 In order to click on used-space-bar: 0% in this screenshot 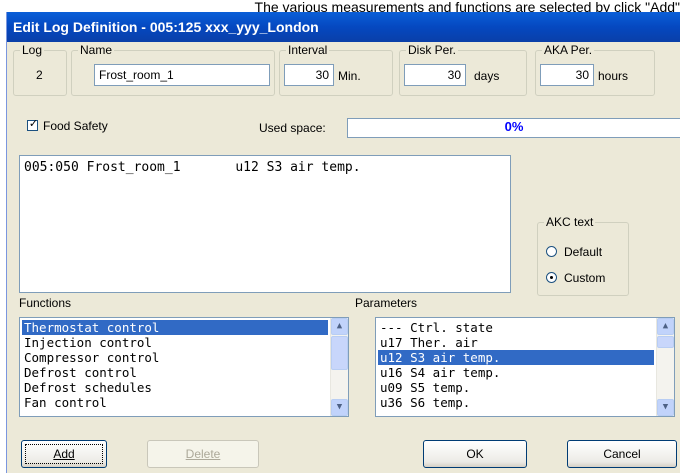, I will do `click(513, 128)`.